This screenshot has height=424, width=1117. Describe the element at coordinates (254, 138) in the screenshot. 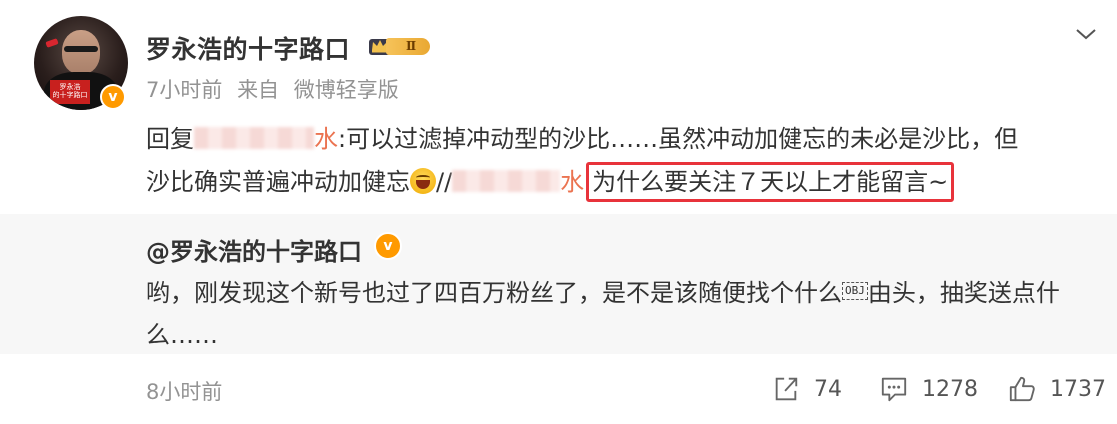

I see `blurred-nickname` at that location.